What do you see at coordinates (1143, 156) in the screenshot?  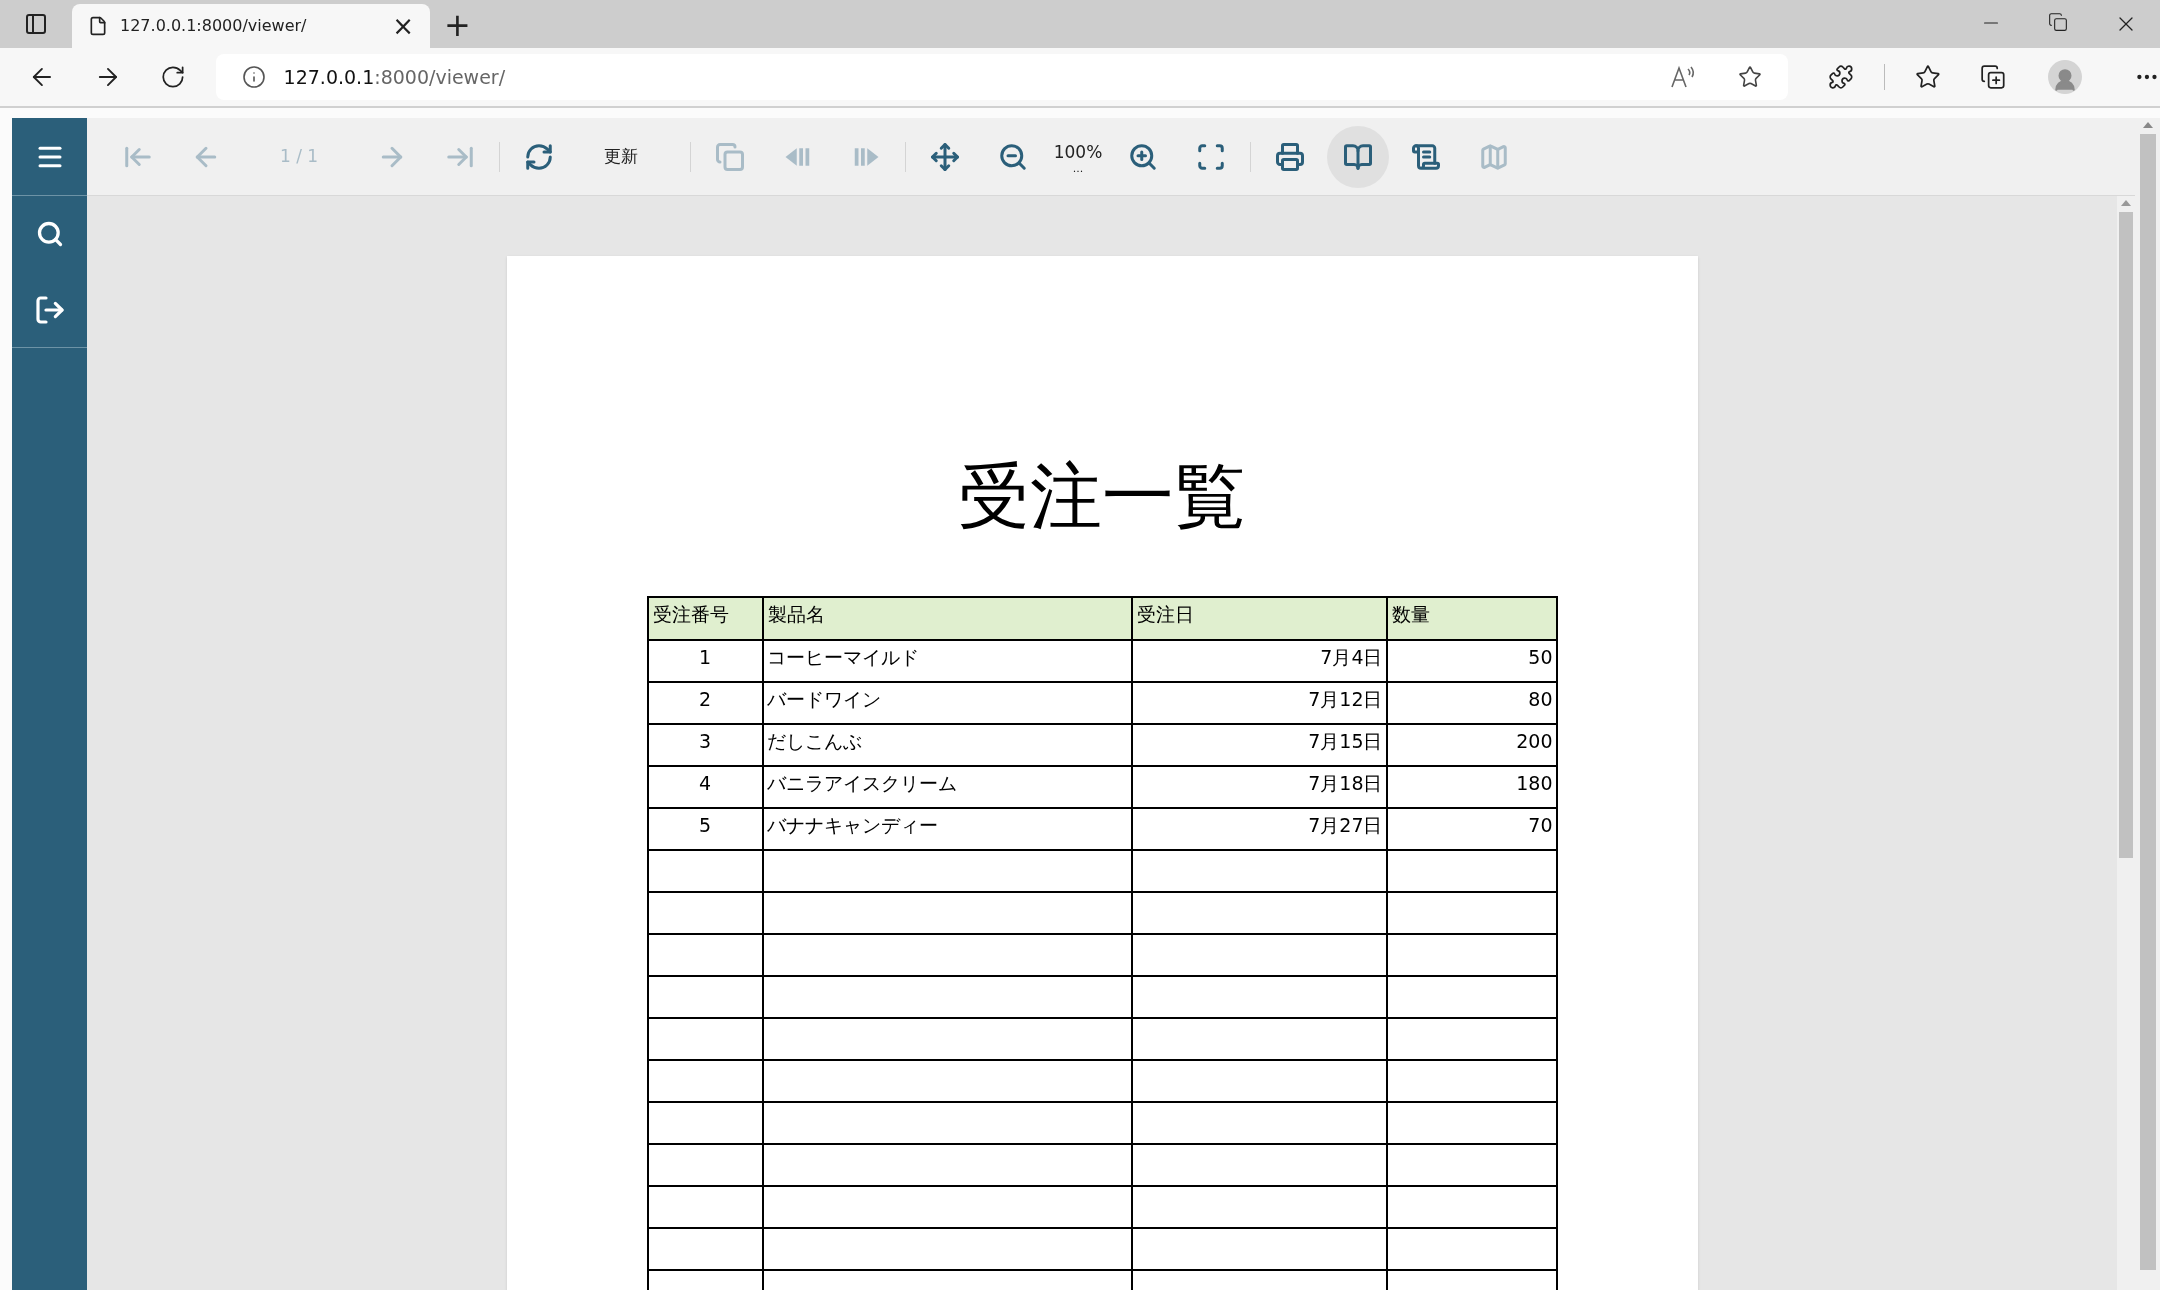 I see `zoom-in-icon` at bounding box center [1143, 156].